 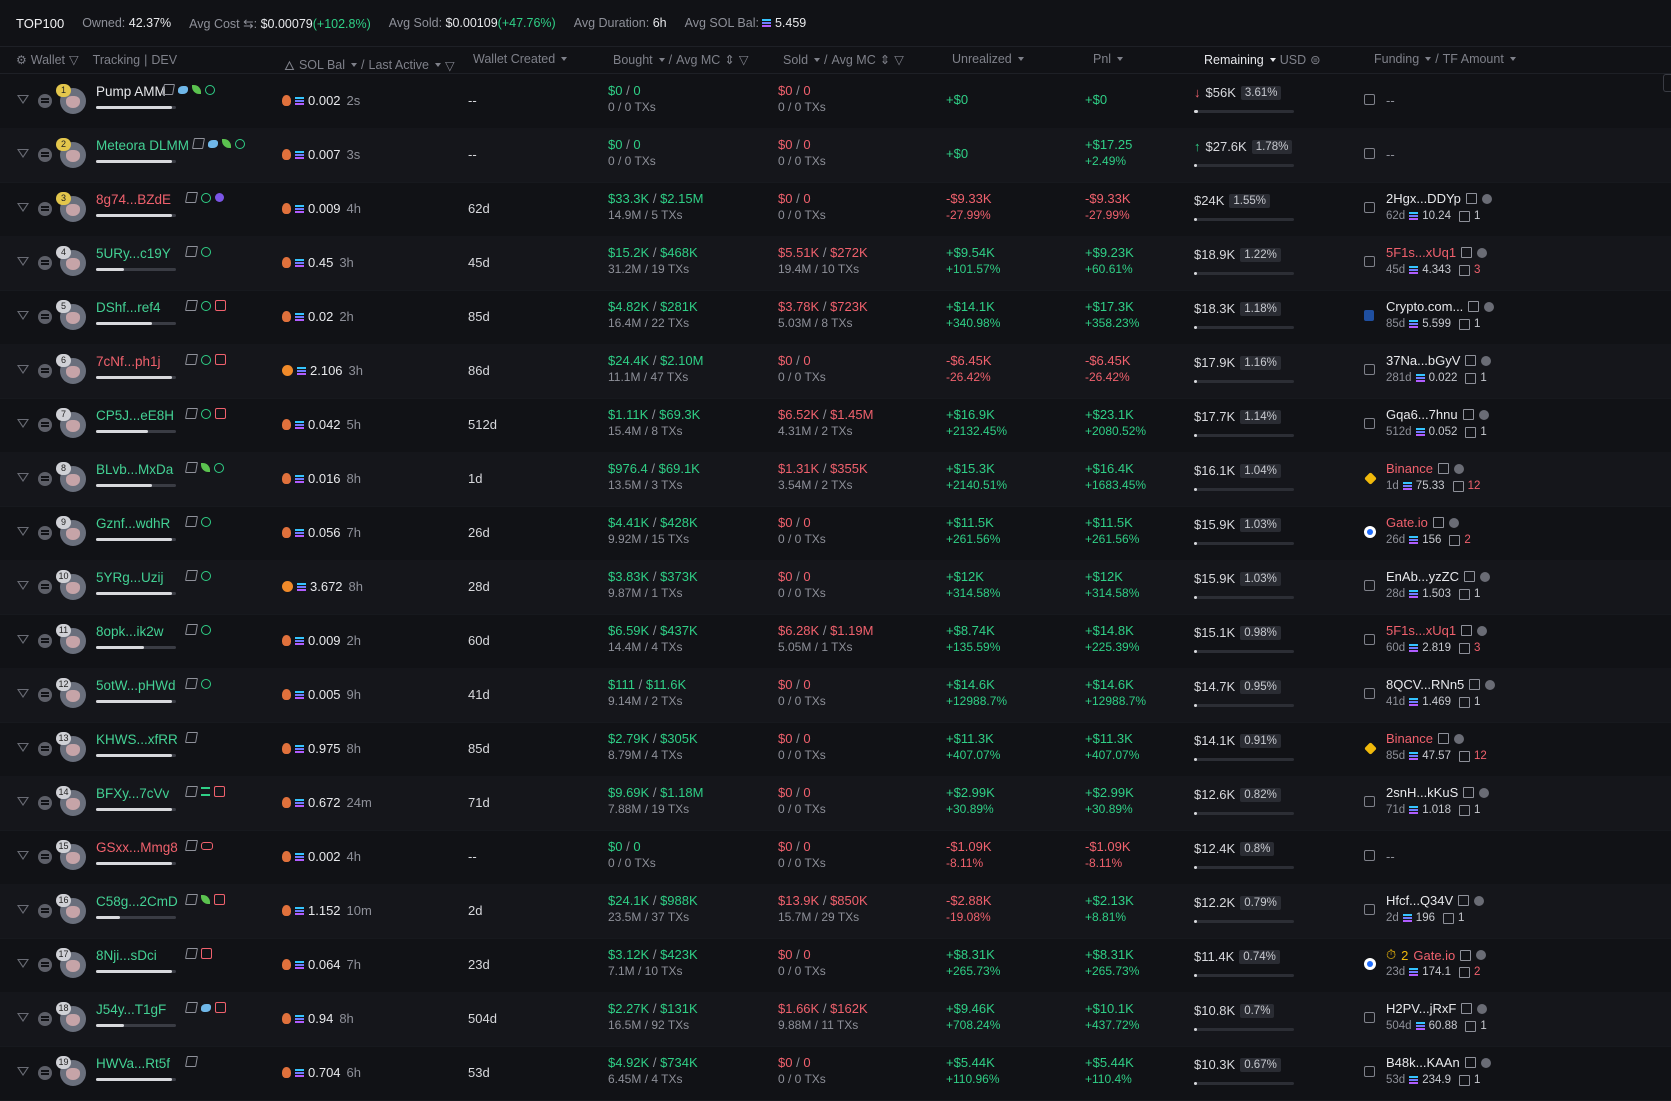 I want to click on funding-source: Gqa6...7hnu, so click(x=1437, y=414).